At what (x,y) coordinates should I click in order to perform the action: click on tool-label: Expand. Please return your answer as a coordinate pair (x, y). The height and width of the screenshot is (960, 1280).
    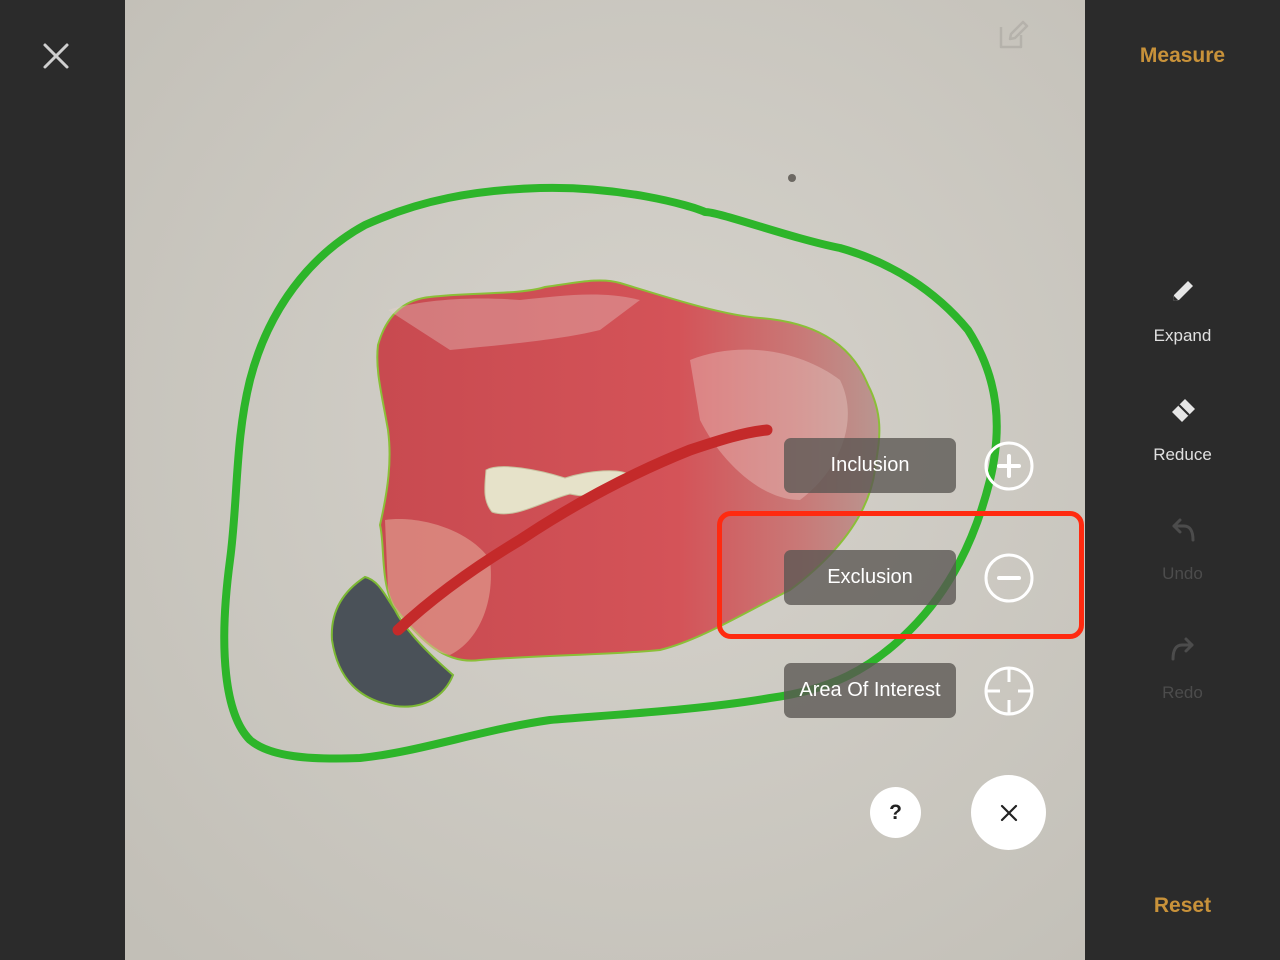
    Looking at the image, I should click on (1182, 335).